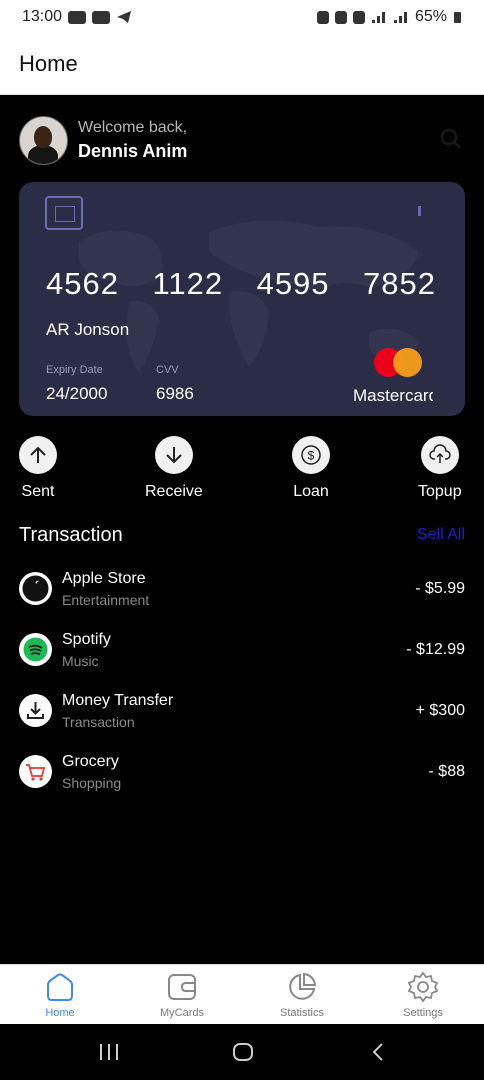  I want to click on nav-label: MyCards, so click(181, 1013).